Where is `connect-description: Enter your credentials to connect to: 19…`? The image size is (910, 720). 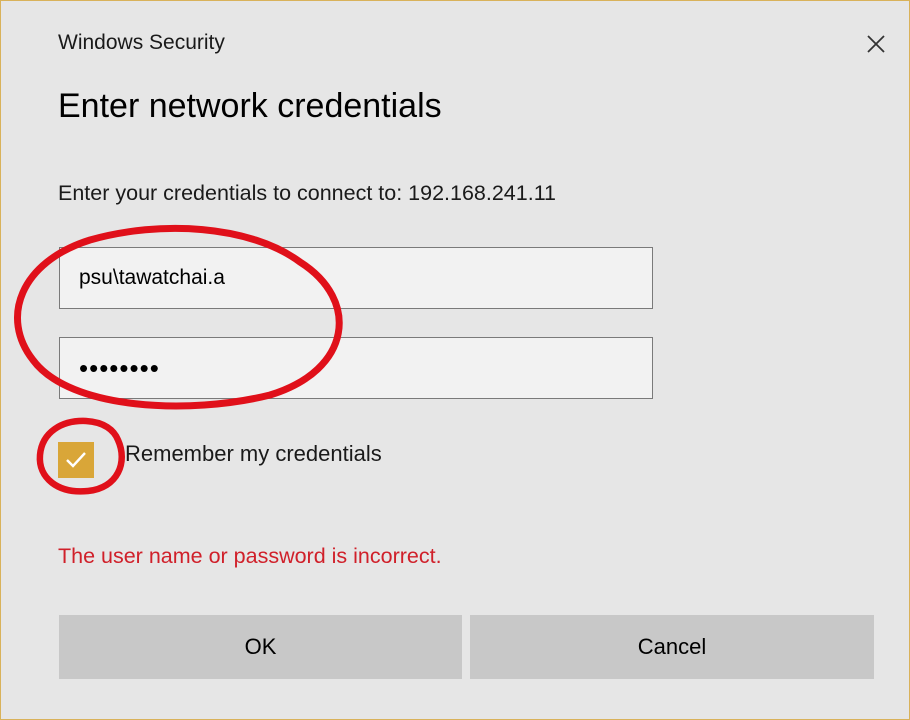 connect-description: Enter your credentials to connect to: 19… is located at coordinates (307, 193).